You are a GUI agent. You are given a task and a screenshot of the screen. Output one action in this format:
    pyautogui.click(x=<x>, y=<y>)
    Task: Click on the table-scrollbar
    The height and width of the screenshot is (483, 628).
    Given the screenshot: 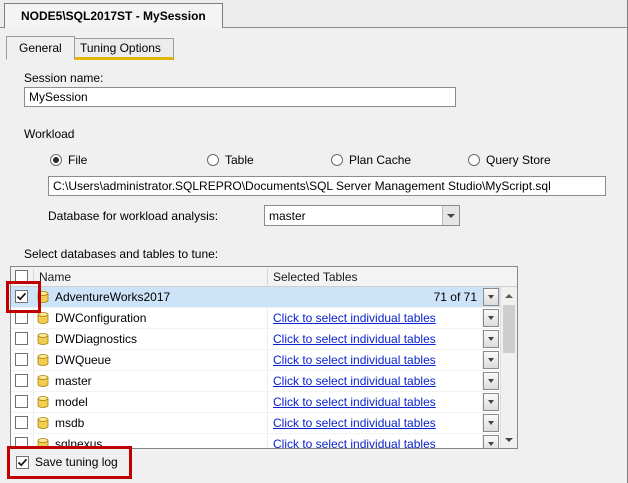 What is the action you would take?
    pyautogui.click(x=508, y=367)
    